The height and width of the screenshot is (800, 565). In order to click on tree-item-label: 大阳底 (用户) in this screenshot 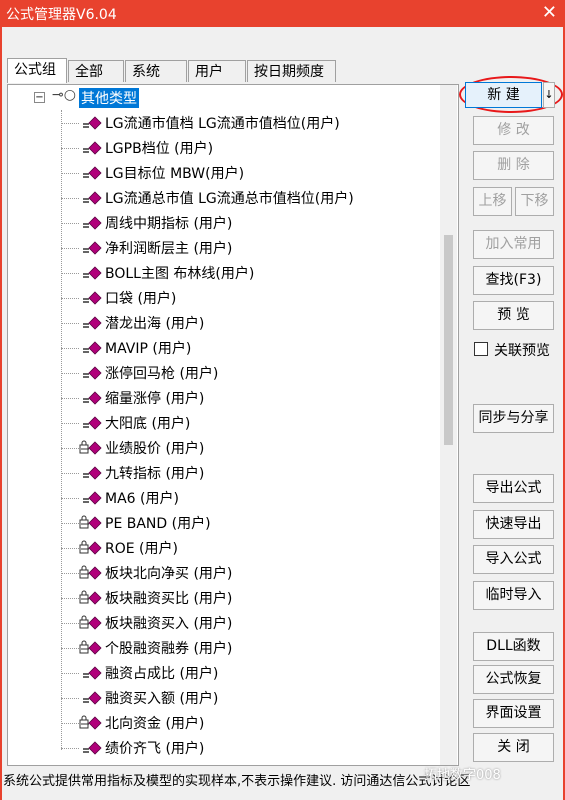, I will do `click(148, 424)`.